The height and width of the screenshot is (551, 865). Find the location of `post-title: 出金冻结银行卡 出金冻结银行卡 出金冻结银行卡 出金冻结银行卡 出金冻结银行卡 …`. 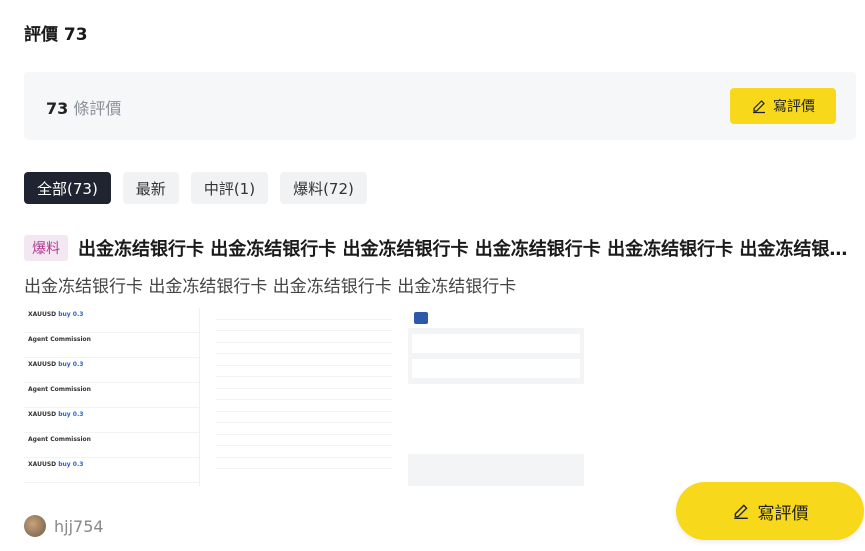

post-title: 出金冻结银行卡 出金冻结银行卡 出金冻结银行卡 出金冻结银行卡 出金冻结银行卡 … is located at coordinates (464, 248).